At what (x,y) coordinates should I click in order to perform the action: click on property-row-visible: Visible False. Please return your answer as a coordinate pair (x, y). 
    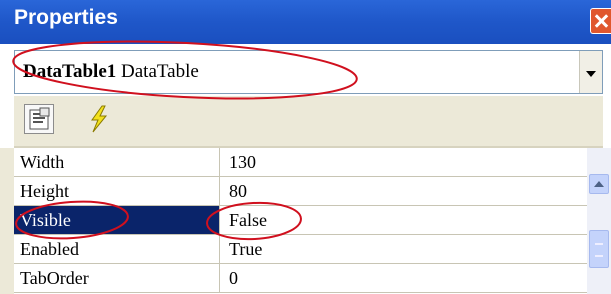
    Looking at the image, I should click on (300, 220).